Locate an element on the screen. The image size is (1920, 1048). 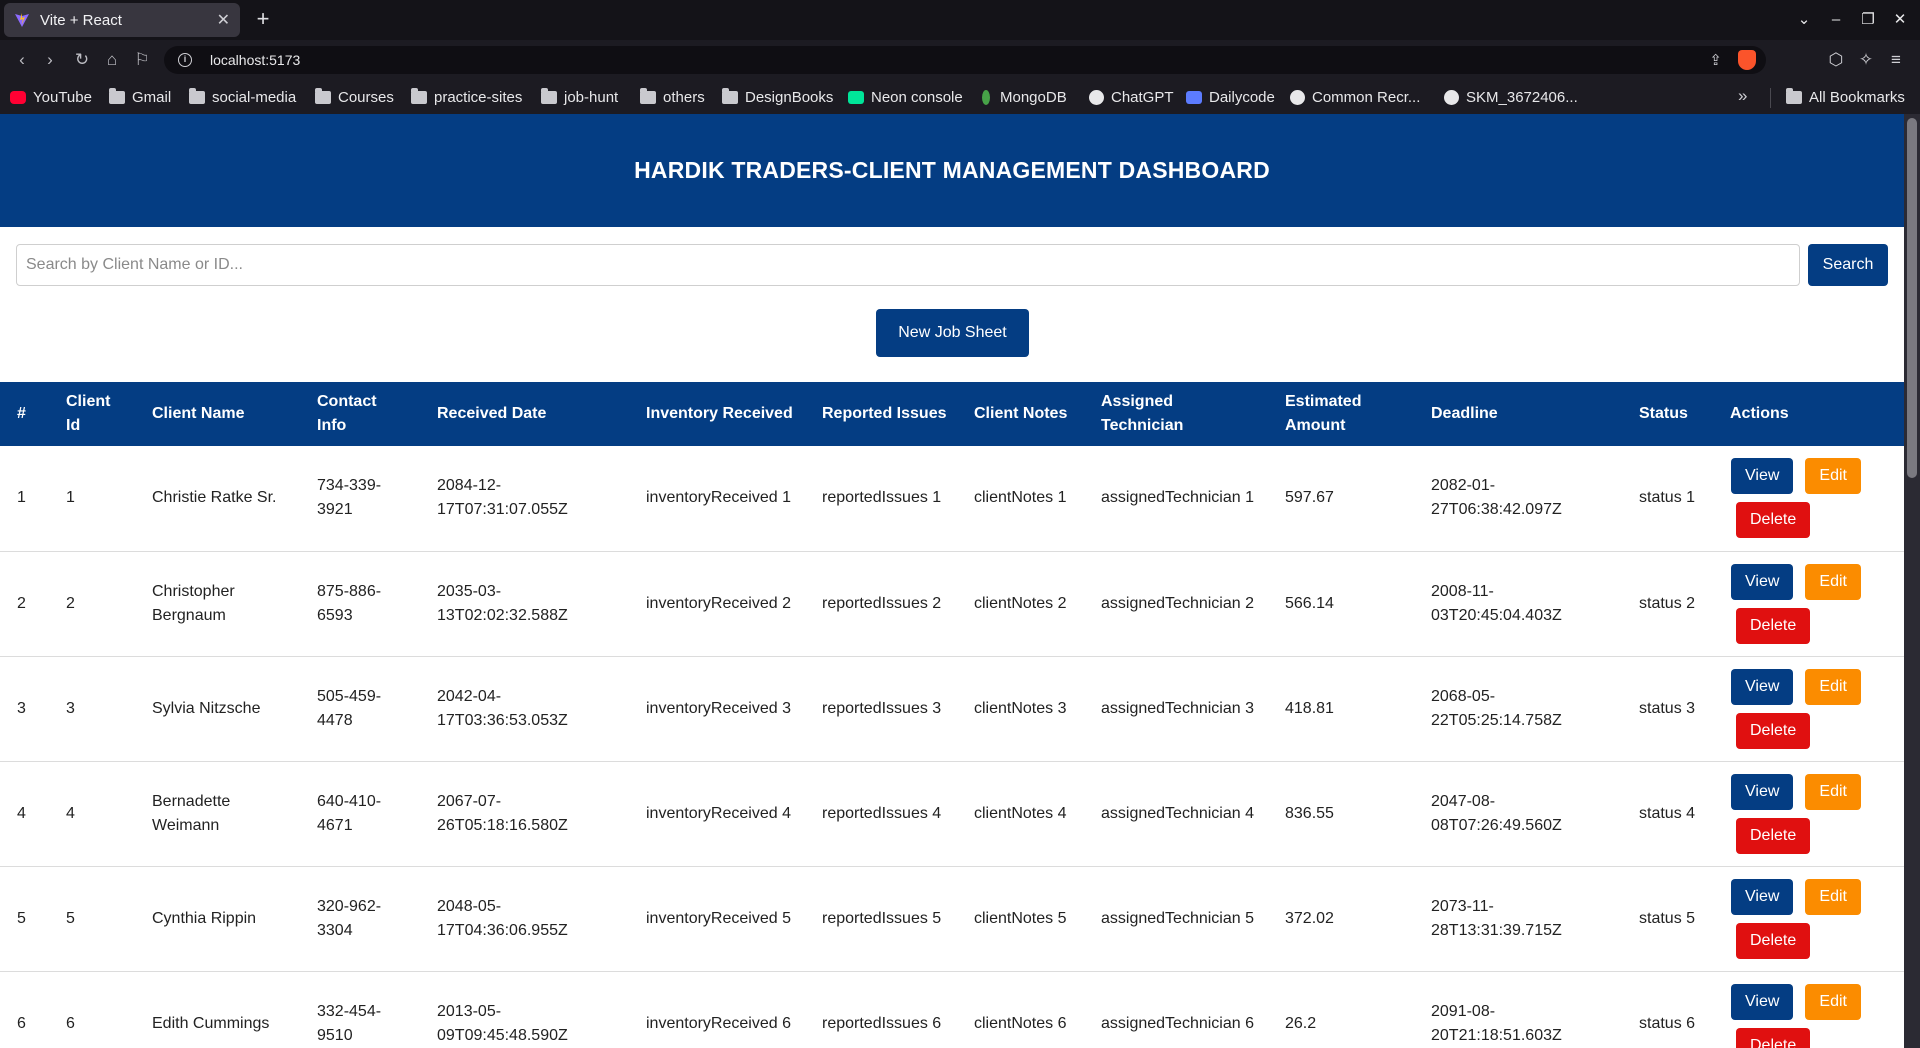
search-bar: Search is located at coordinates (952, 265).